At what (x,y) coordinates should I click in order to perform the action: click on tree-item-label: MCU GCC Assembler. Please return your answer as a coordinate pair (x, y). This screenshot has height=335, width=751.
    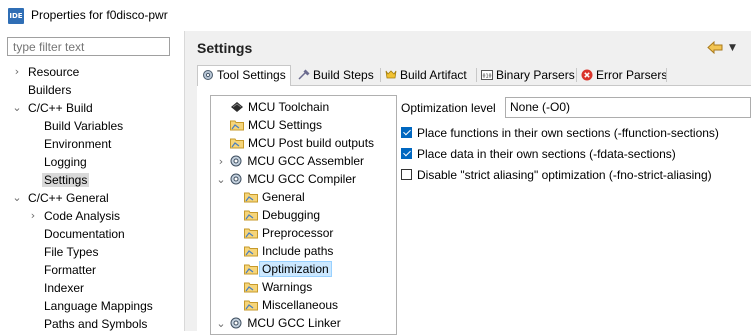
    Looking at the image, I should click on (306, 161).